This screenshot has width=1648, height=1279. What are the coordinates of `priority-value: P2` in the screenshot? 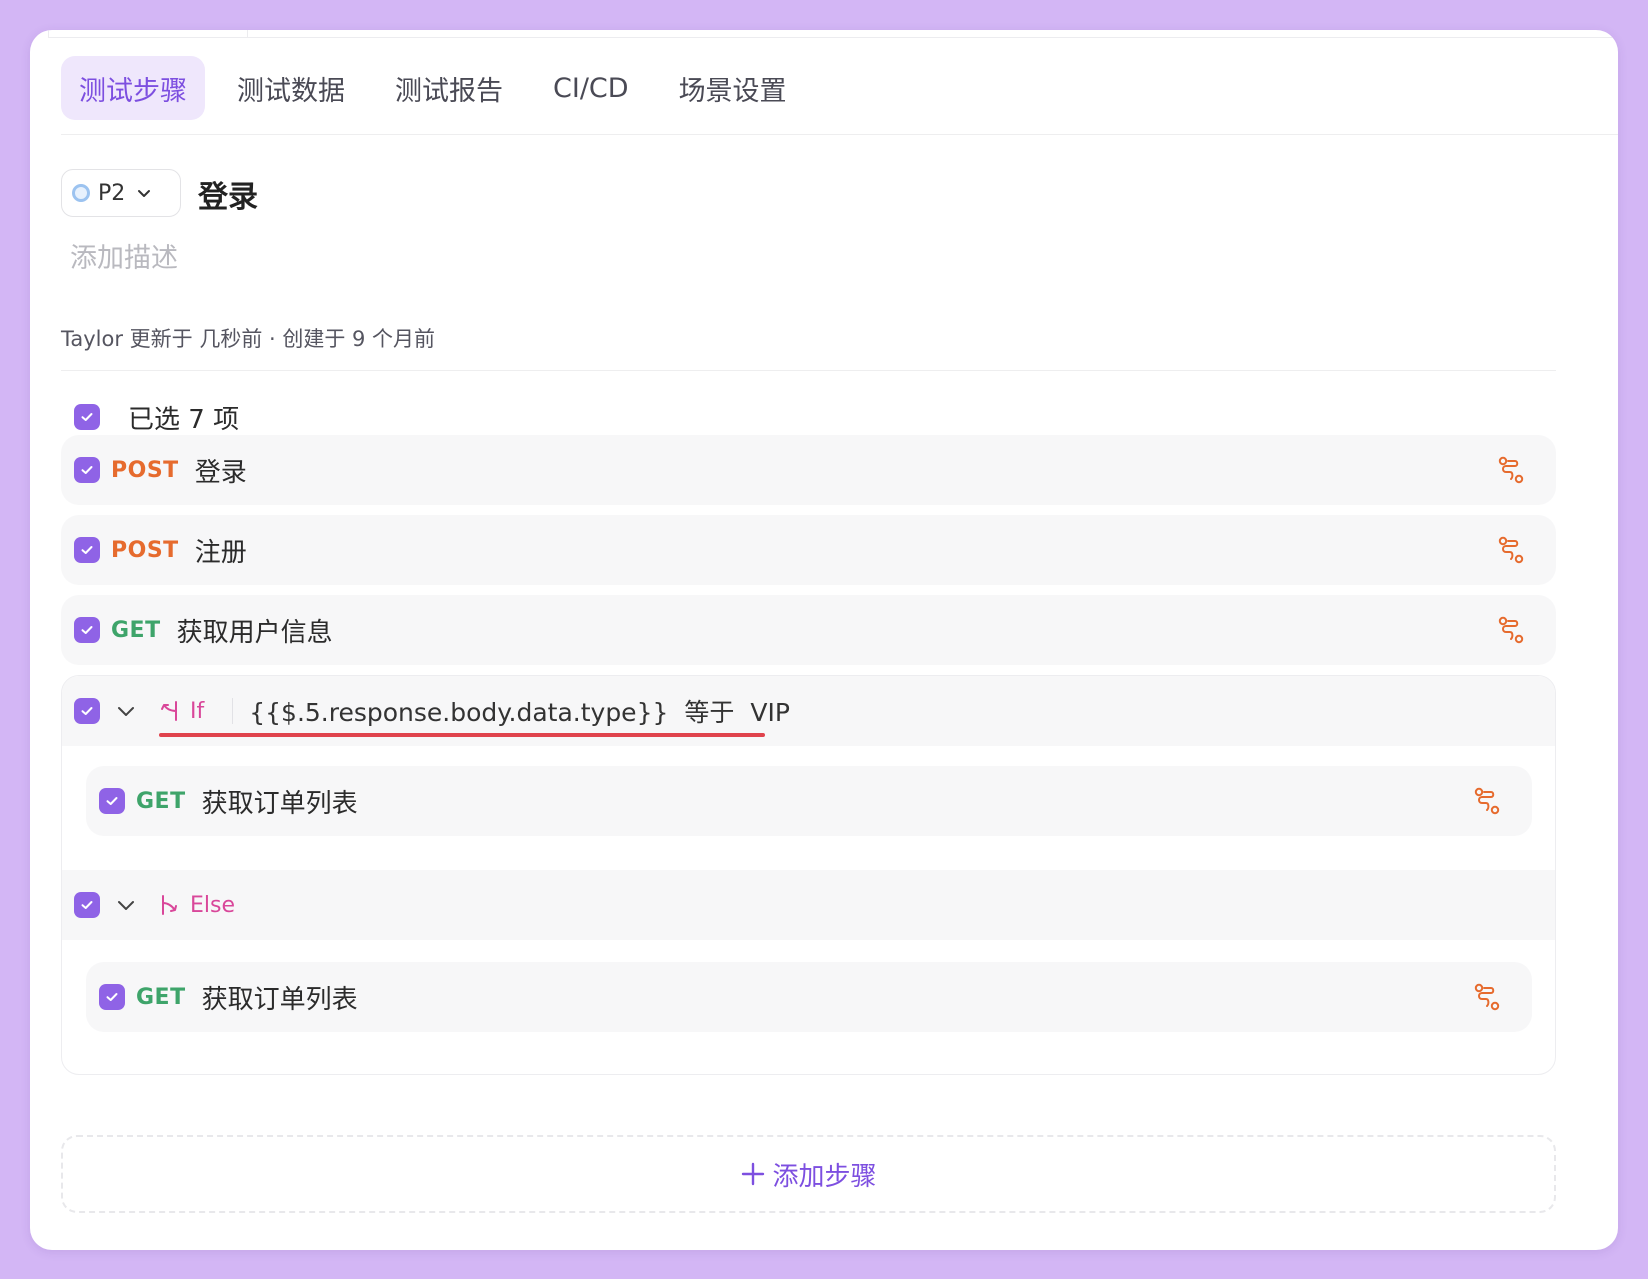 It's located at (112, 193).